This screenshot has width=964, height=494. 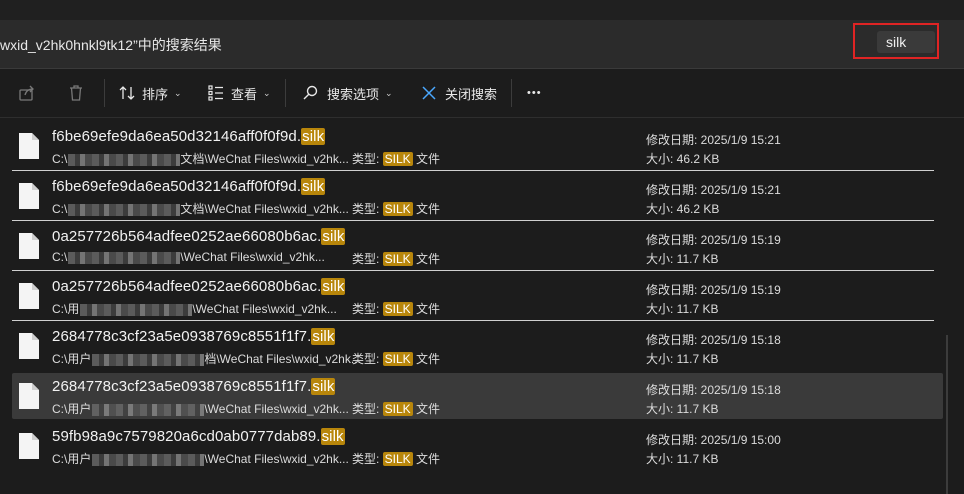 What do you see at coordinates (198, 436) in the screenshot?
I see `file-name: 59fb98a9c7579820a6cd0ab0777dab89.silk` at bounding box center [198, 436].